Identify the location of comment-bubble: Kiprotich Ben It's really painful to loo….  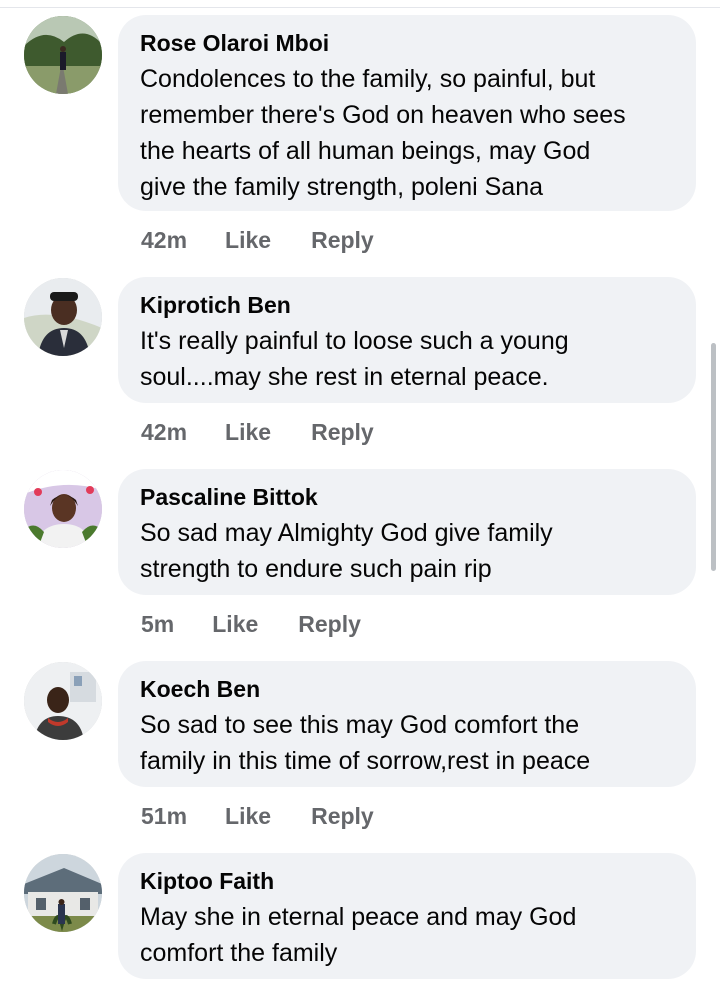
(407, 340).